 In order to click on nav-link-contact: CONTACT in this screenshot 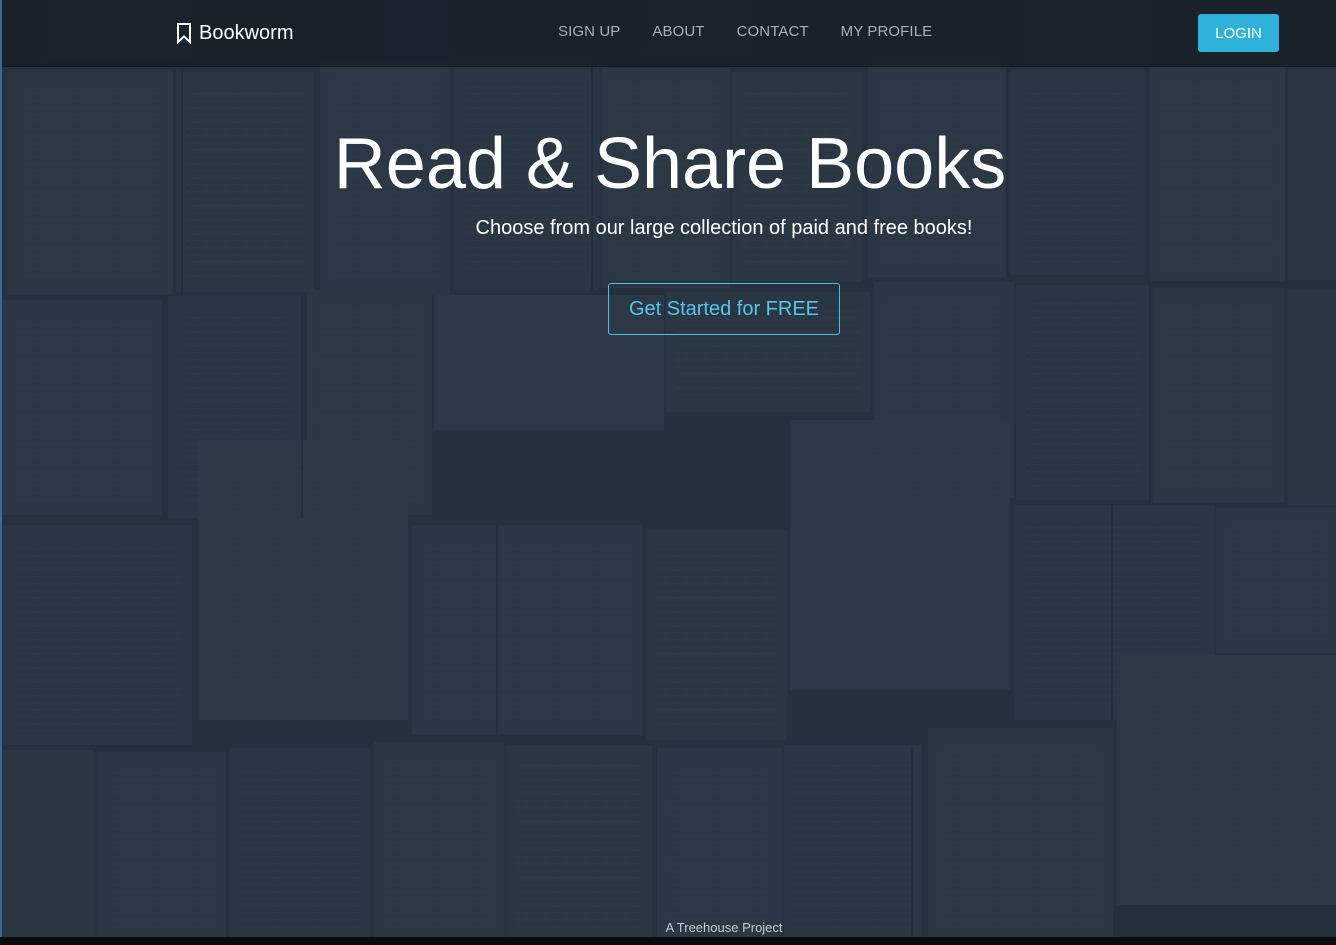, I will do `click(773, 32)`.